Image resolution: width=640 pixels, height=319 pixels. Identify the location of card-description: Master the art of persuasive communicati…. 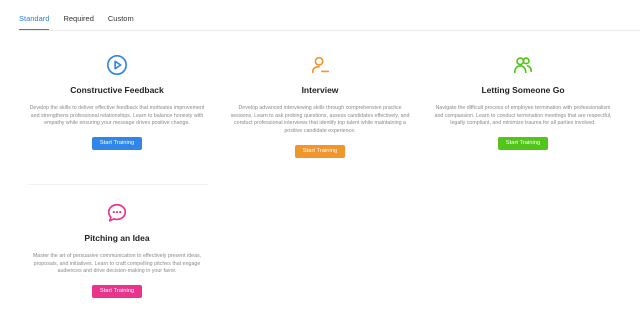
(117, 264).